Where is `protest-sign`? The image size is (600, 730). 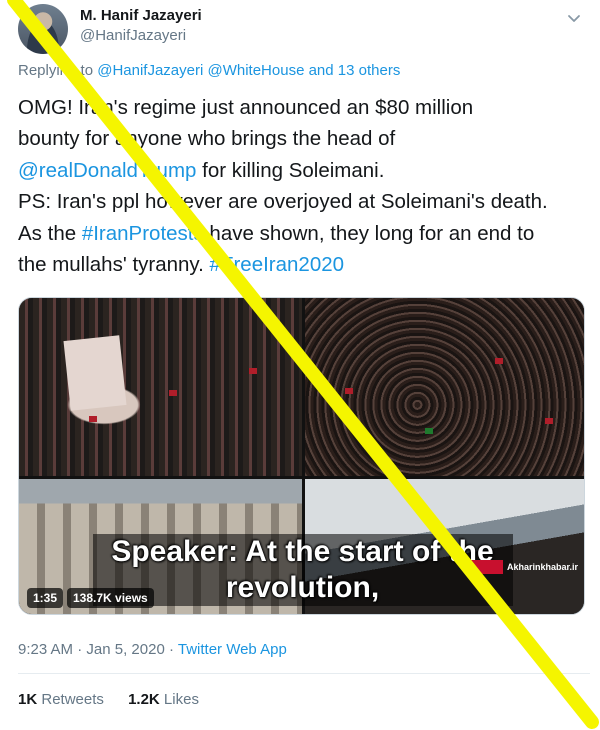 protest-sign is located at coordinates (95, 373).